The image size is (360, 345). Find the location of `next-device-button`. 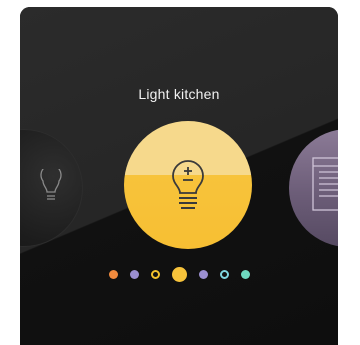

next-device-button is located at coordinates (313, 188).